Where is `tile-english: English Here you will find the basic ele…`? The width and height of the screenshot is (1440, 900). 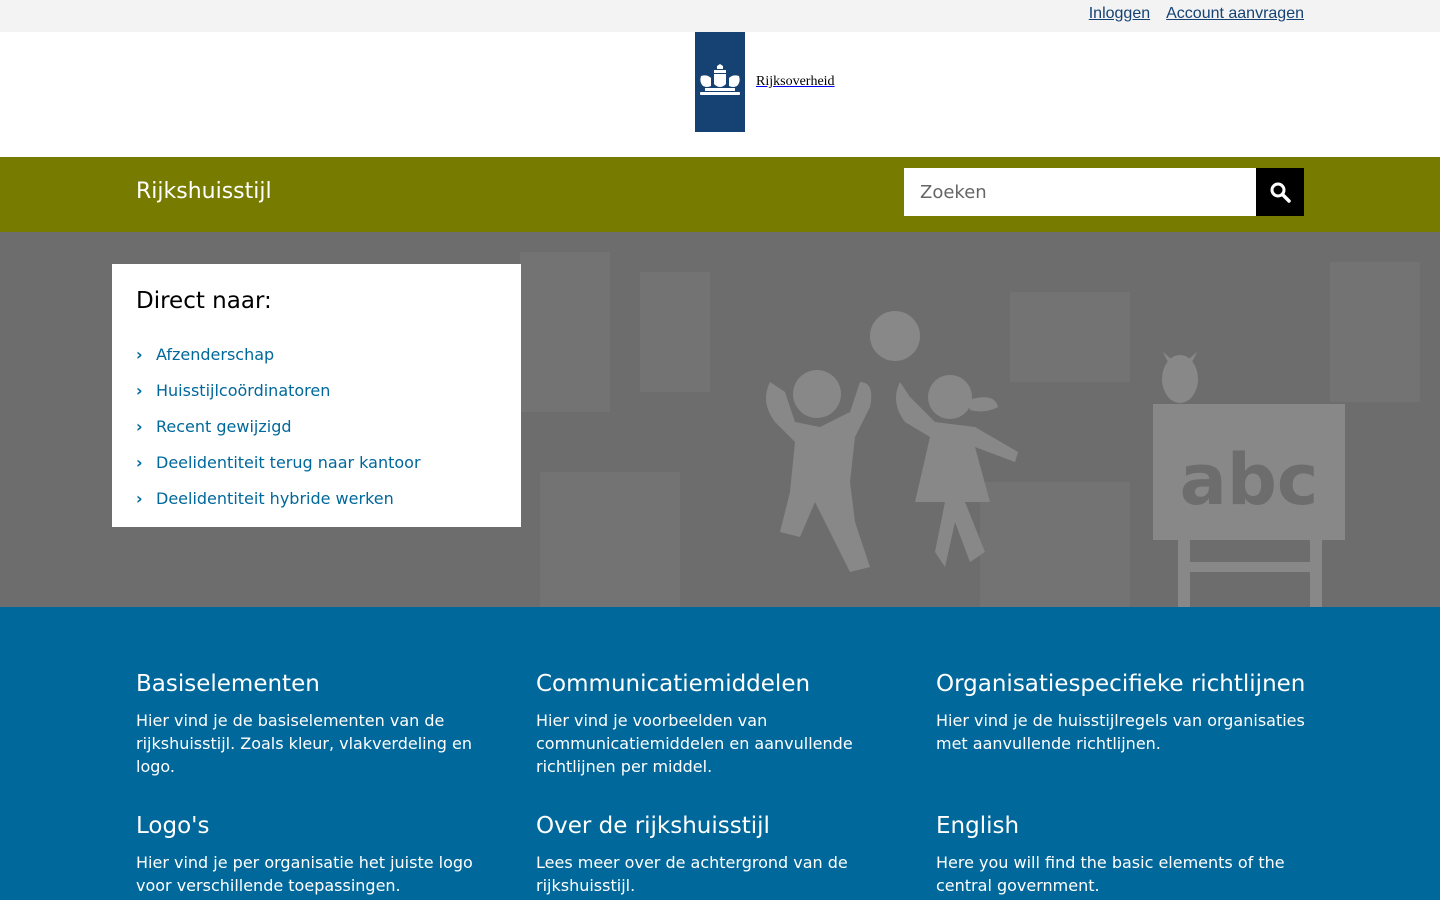
tile-english: English Here you will find the basic ele… is located at coordinates (1121, 855).